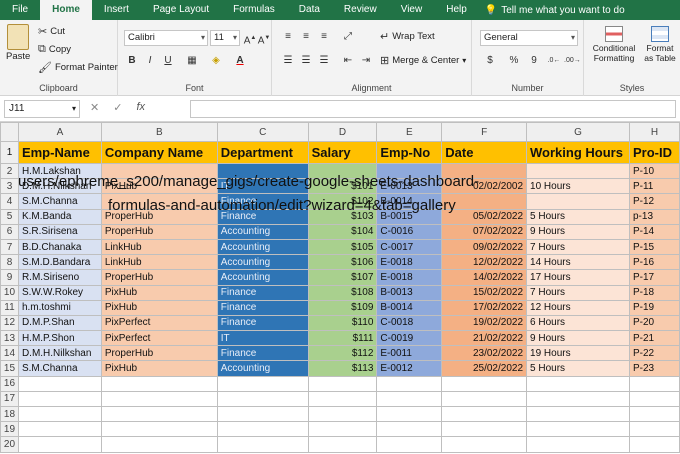  Describe the element at coordinates (59, 368) in the screenshot. I see `cell: S.M.Channa` at that location.